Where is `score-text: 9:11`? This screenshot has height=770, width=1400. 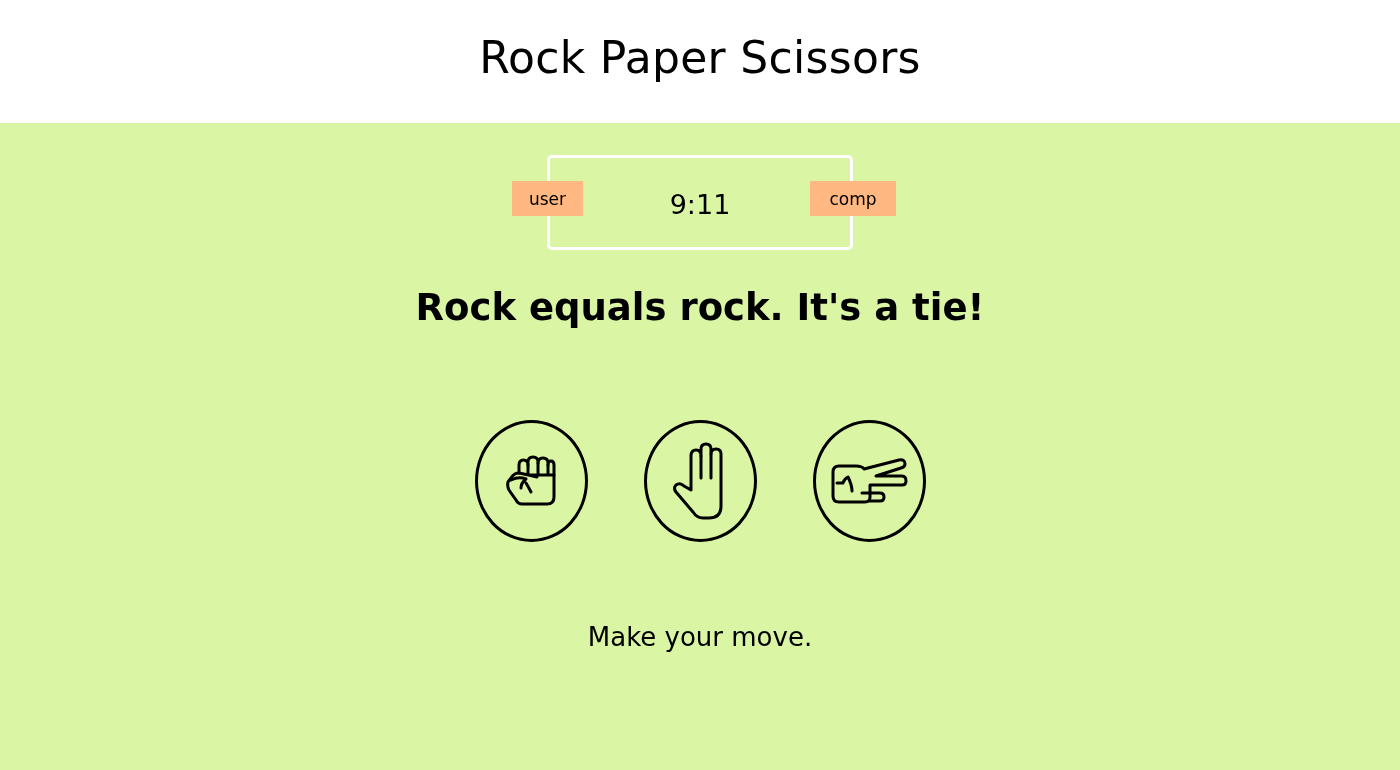 score-text: 9:11 is located at coordinates (700, 204).